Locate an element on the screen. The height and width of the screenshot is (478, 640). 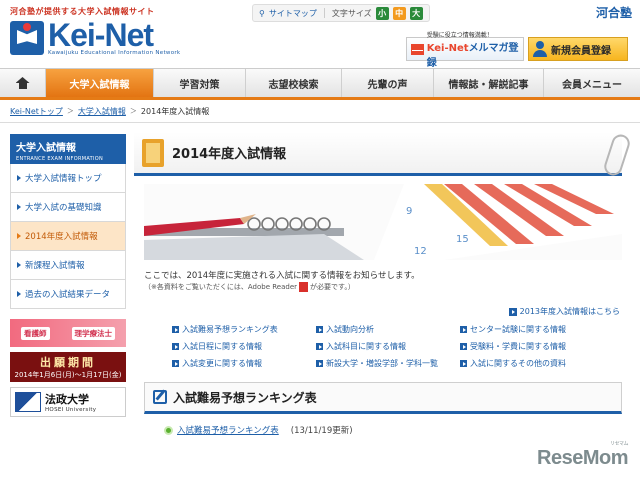
logo-name: Kei-Net is located at coordinates (101, 35).